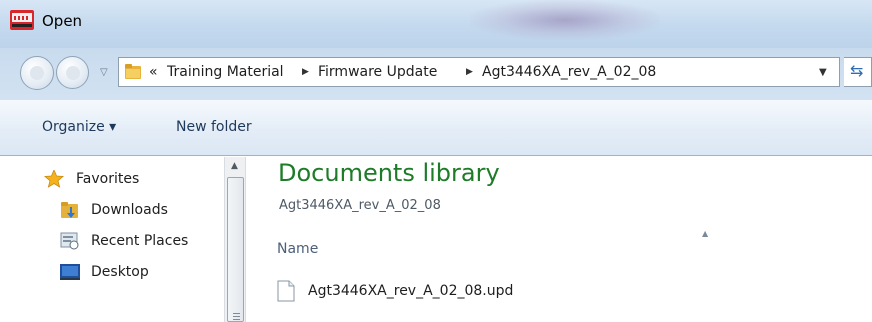  I want to click on window-title: Open, so click(62, 21).